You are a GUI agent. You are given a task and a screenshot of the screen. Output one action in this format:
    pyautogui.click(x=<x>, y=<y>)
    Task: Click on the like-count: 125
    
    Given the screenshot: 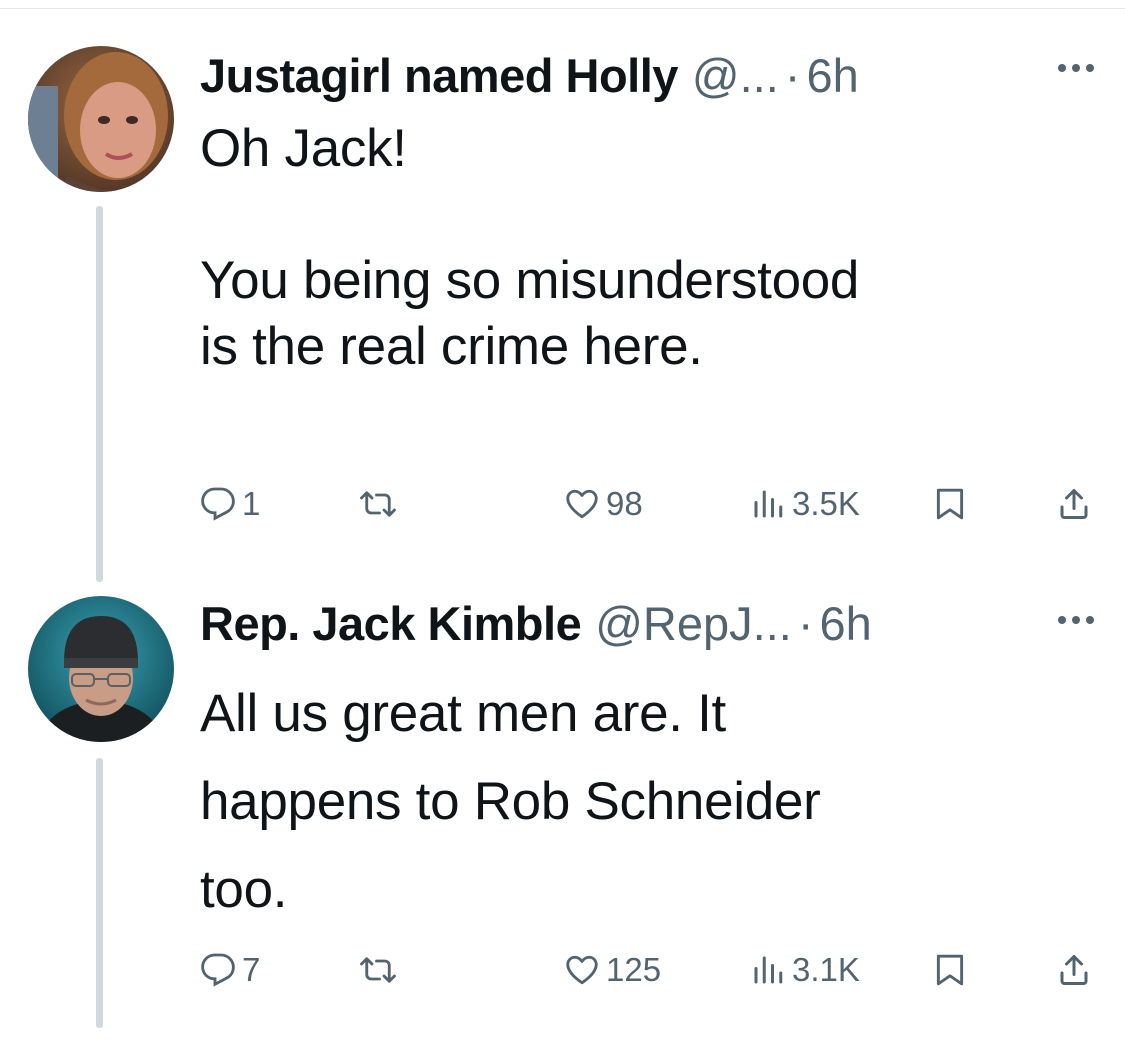 What is the action you would take?
    pyautogui.click(x=634, y=969)
    